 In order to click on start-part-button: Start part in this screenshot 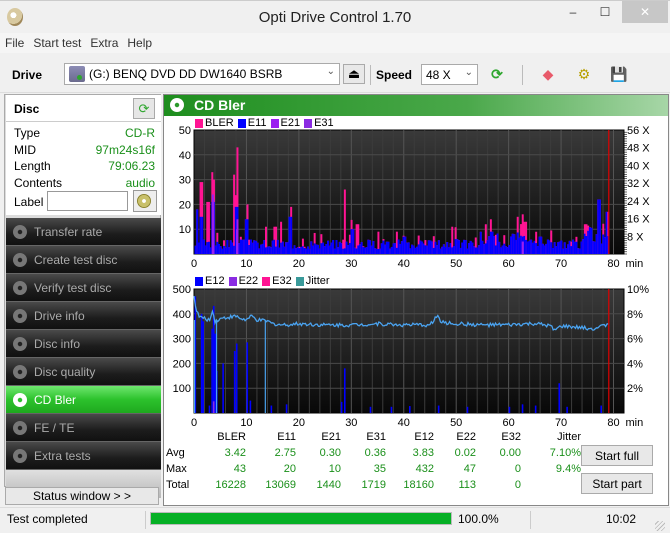, I will do `click(617, 483)`.